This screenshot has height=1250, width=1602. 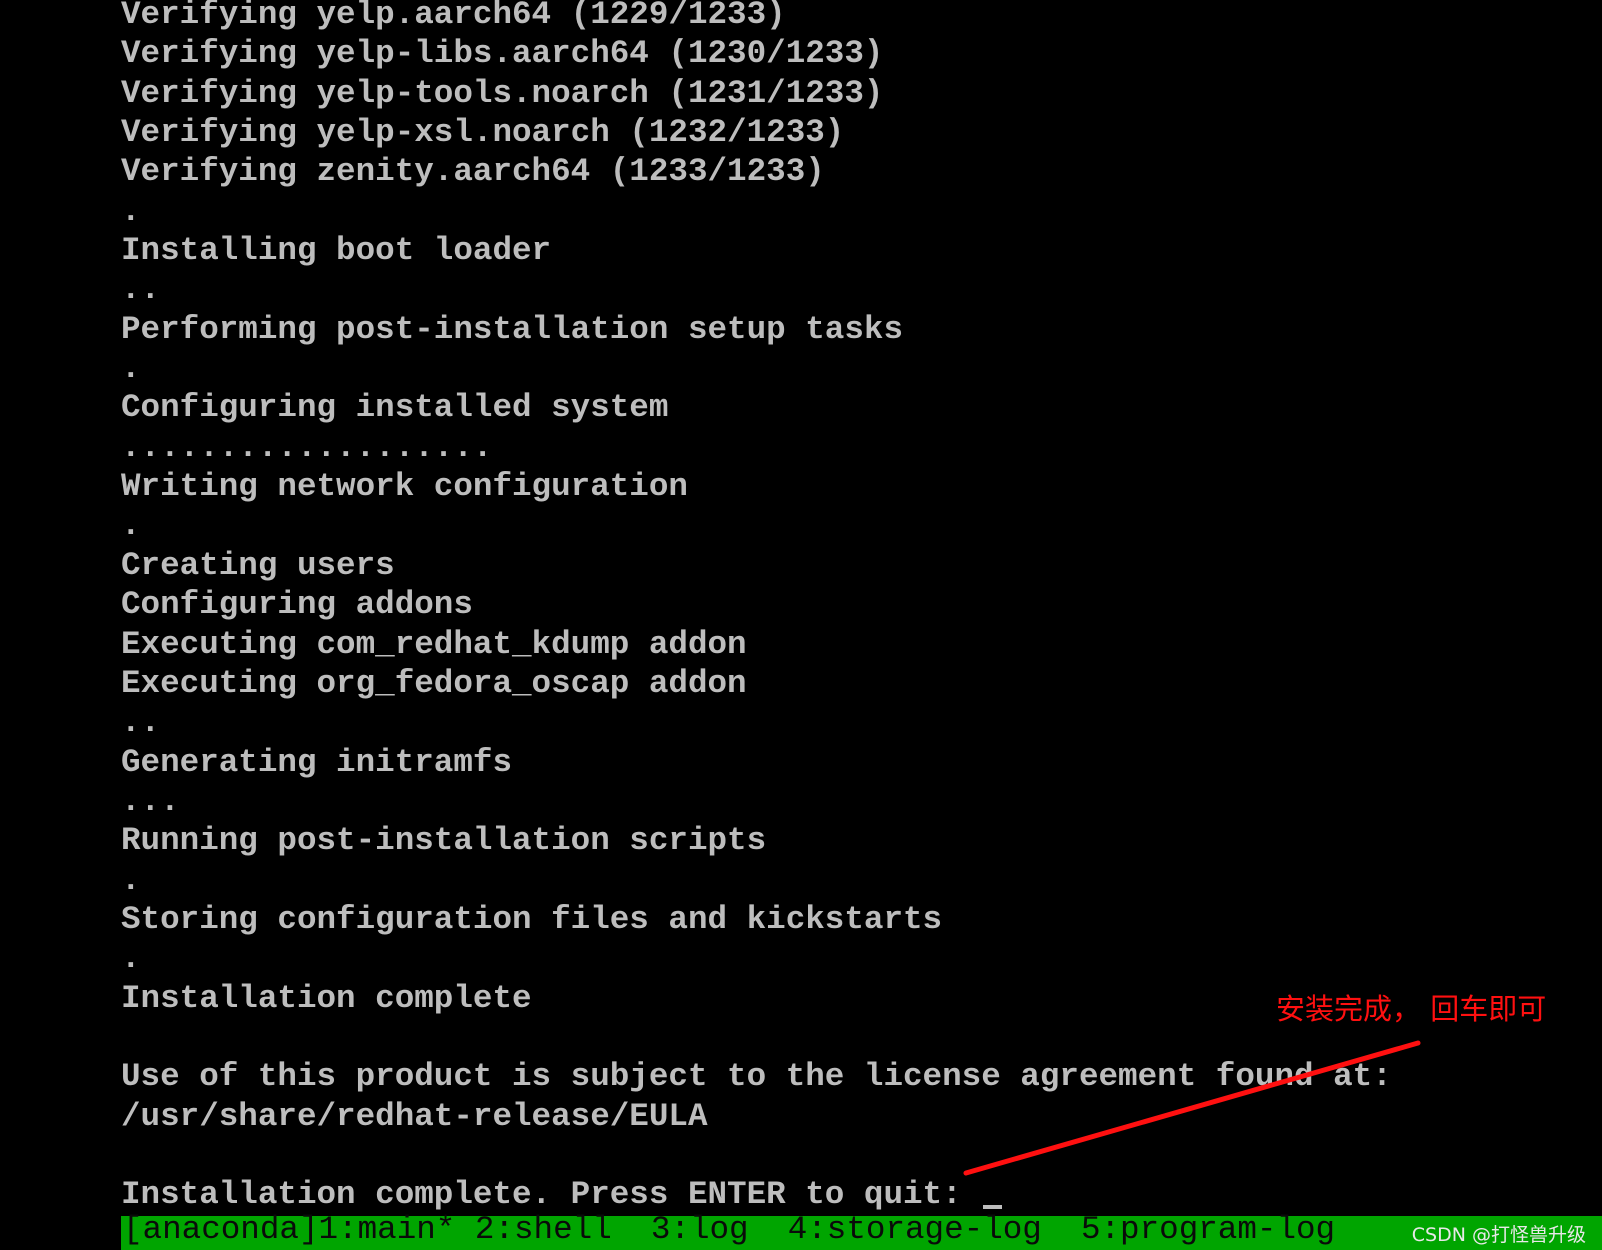 I want to click on terminal-line: Configuring addons, so click(x=297, y=605).